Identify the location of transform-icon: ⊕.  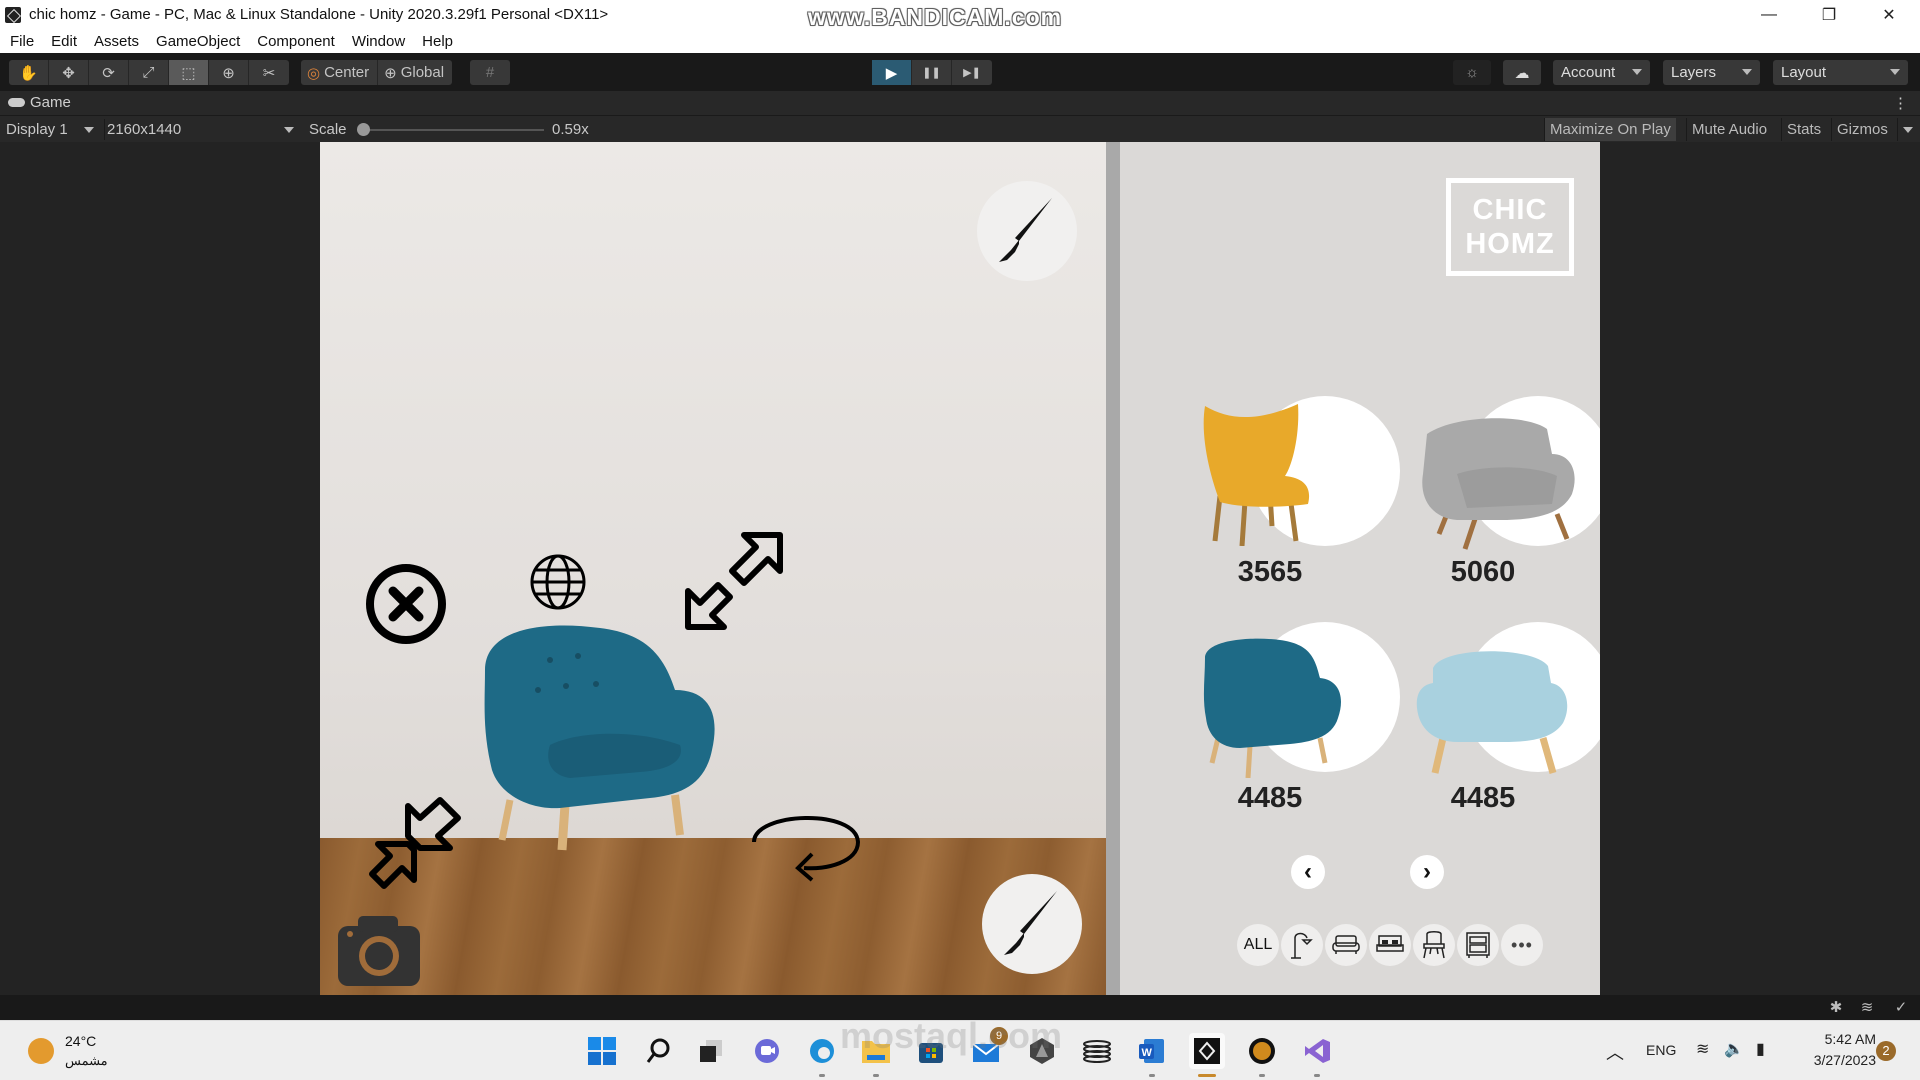
(228, 73).